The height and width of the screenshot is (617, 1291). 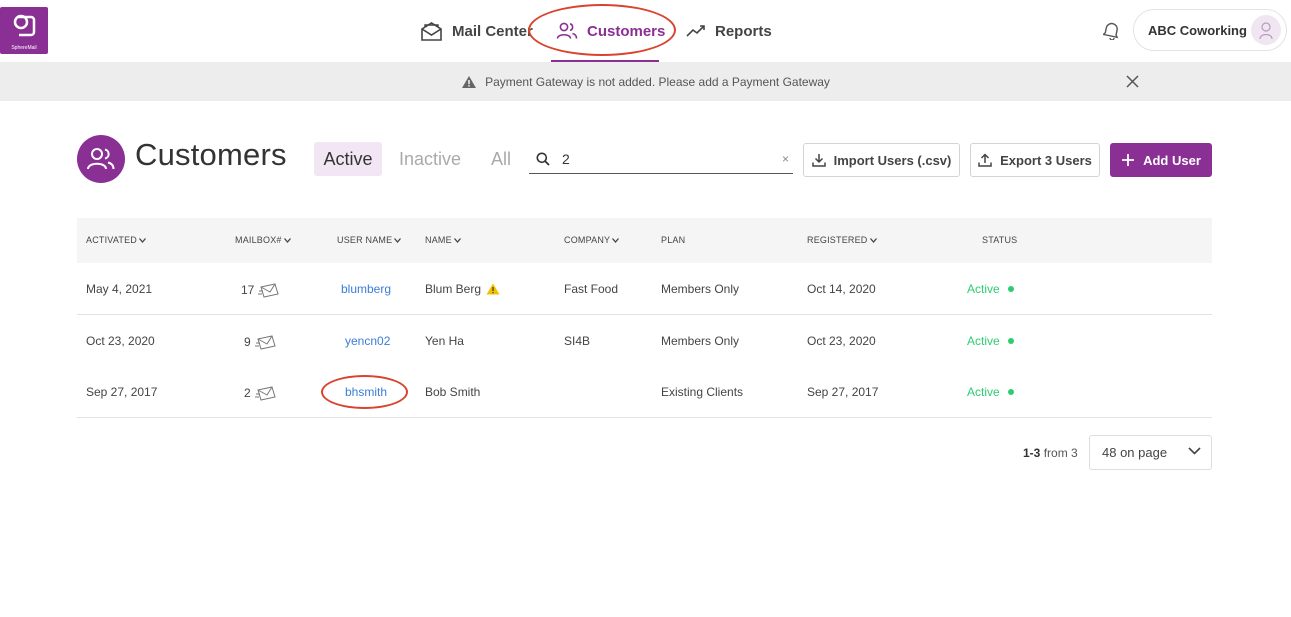 What do you see at coordinates (818, 160) in the screenshot?
I see `download-icon` at bounding box center [818, 160].